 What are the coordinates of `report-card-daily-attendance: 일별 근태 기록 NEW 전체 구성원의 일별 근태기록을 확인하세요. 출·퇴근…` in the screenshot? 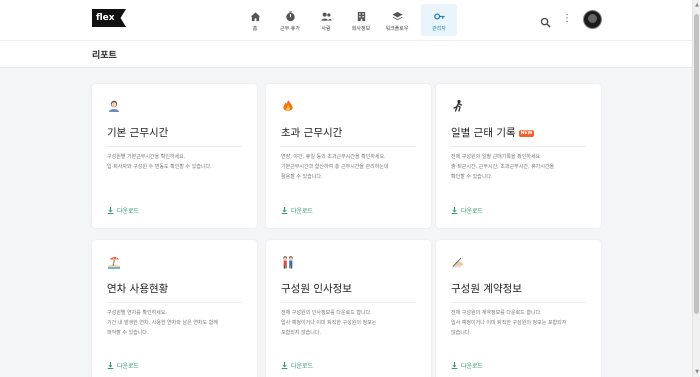 It's located at (518, 156).